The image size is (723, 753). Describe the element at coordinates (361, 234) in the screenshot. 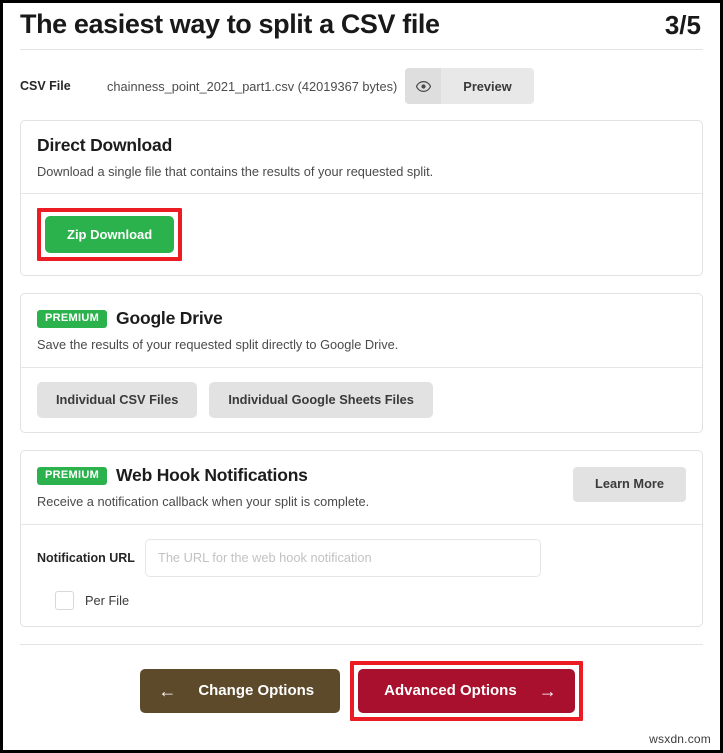

I see `direct-download-footer: Zip Download` at that location.